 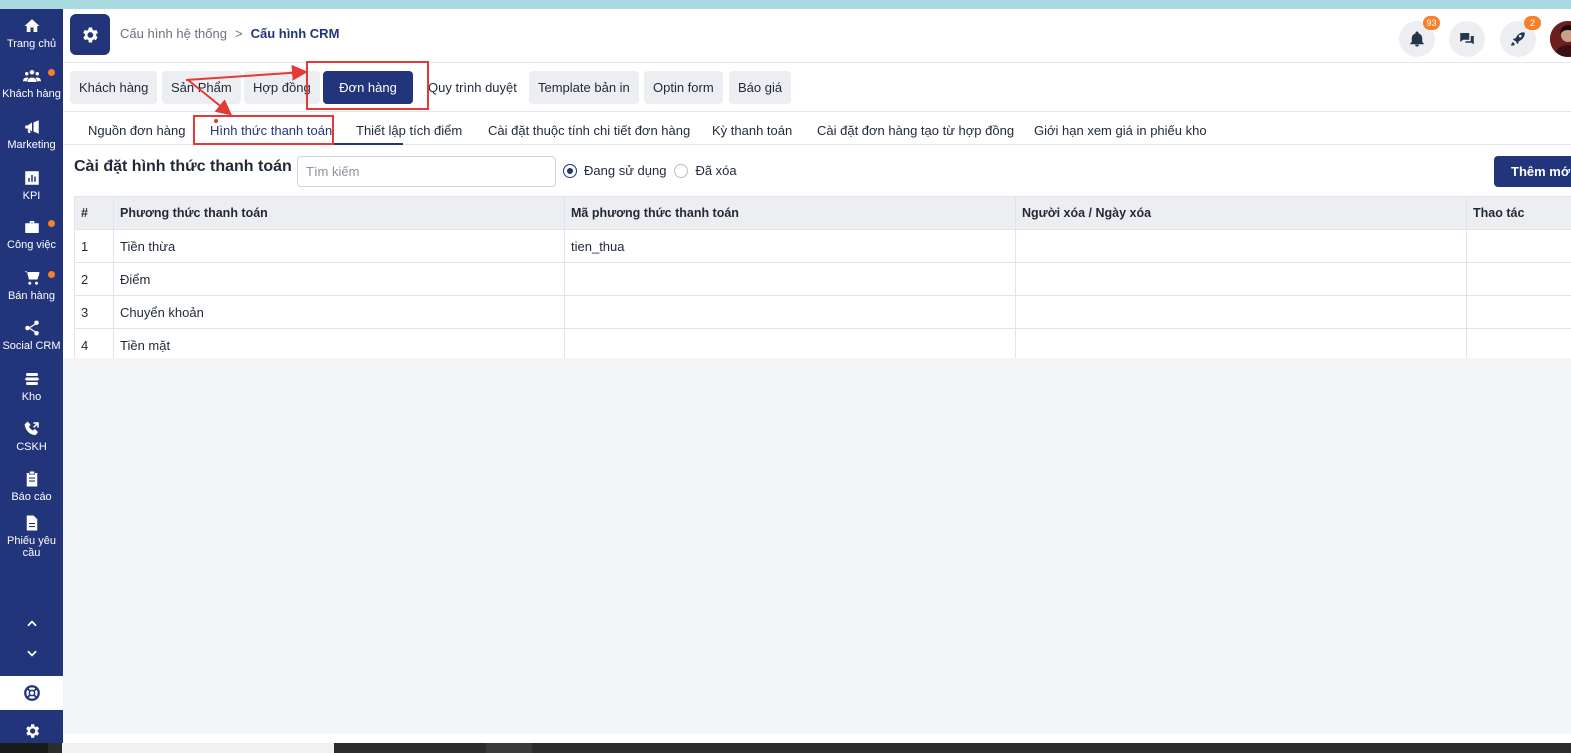 I want to click on column-header: Người xóa / Ngày xóa, so click(x=1241, y=213).